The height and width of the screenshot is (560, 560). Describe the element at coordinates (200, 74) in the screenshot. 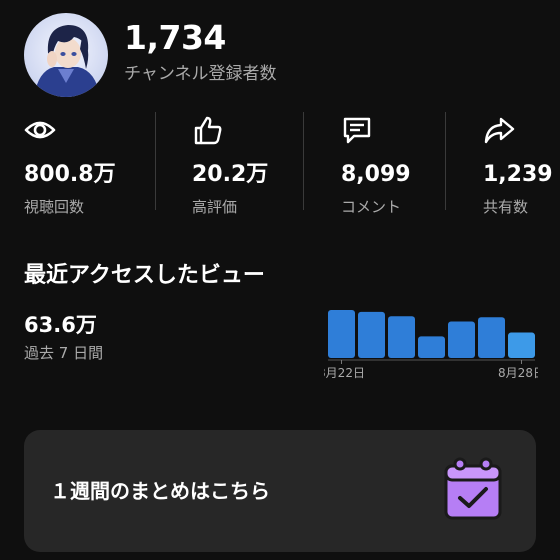

I see `subscriber-label: チャンネル登録者数` at that location.